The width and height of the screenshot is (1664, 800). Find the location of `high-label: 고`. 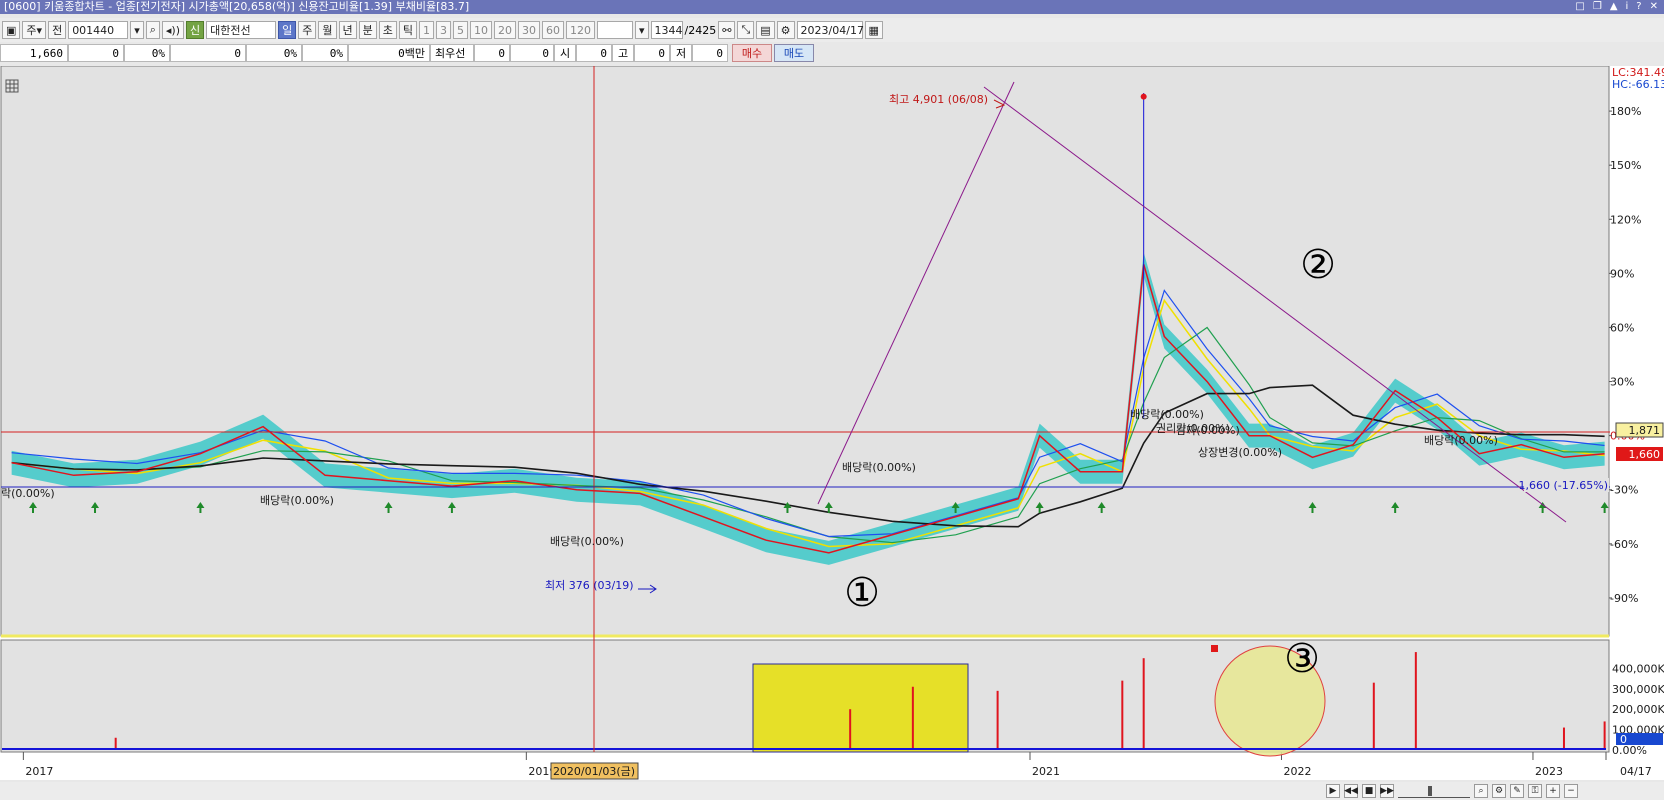

high-label: 고 is located at coordinates (623, 53).